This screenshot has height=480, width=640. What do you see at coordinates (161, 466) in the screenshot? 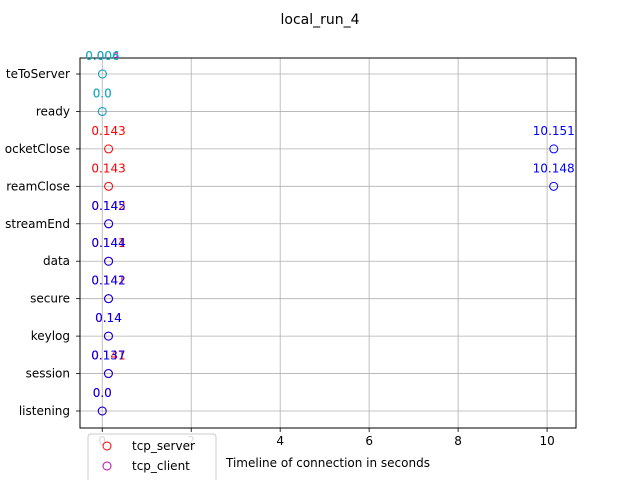
I see `legend-label: tcp_client` at bounding box center [161, 466].